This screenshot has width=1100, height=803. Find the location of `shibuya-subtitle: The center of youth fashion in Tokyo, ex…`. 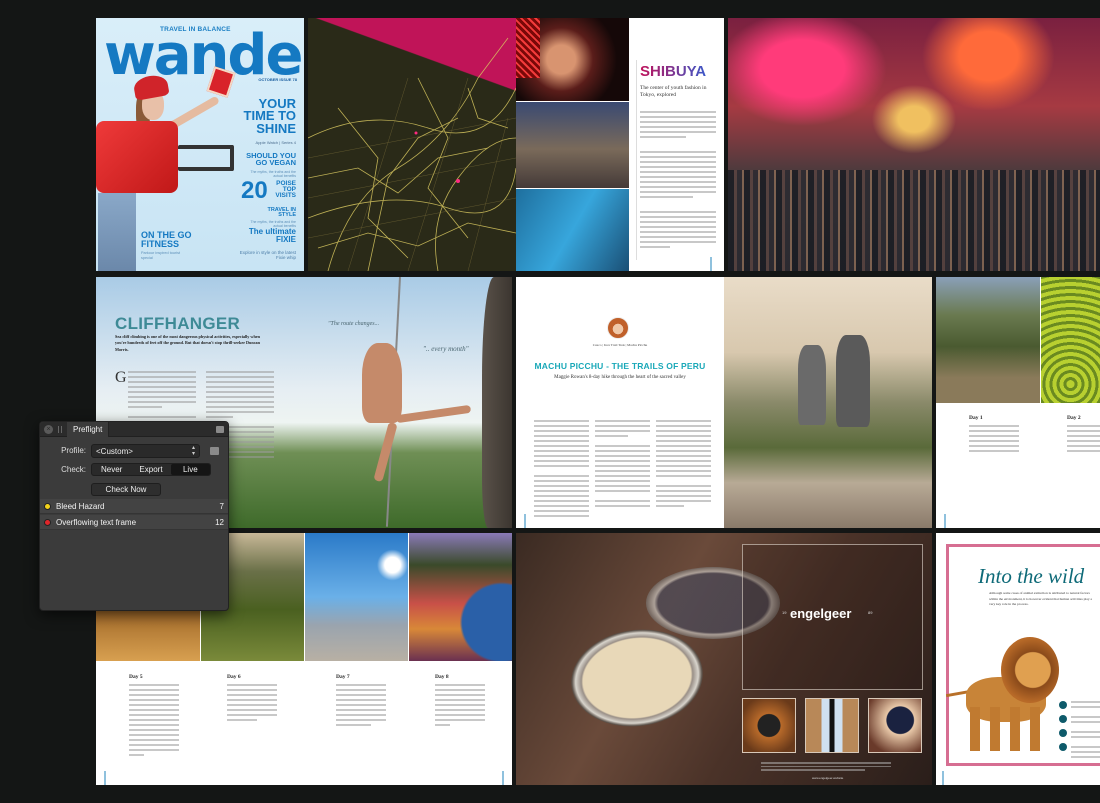

shibuya-subtitle: The center of youth fashion in Tokyo, ex… is located at coordinates (673, 92).